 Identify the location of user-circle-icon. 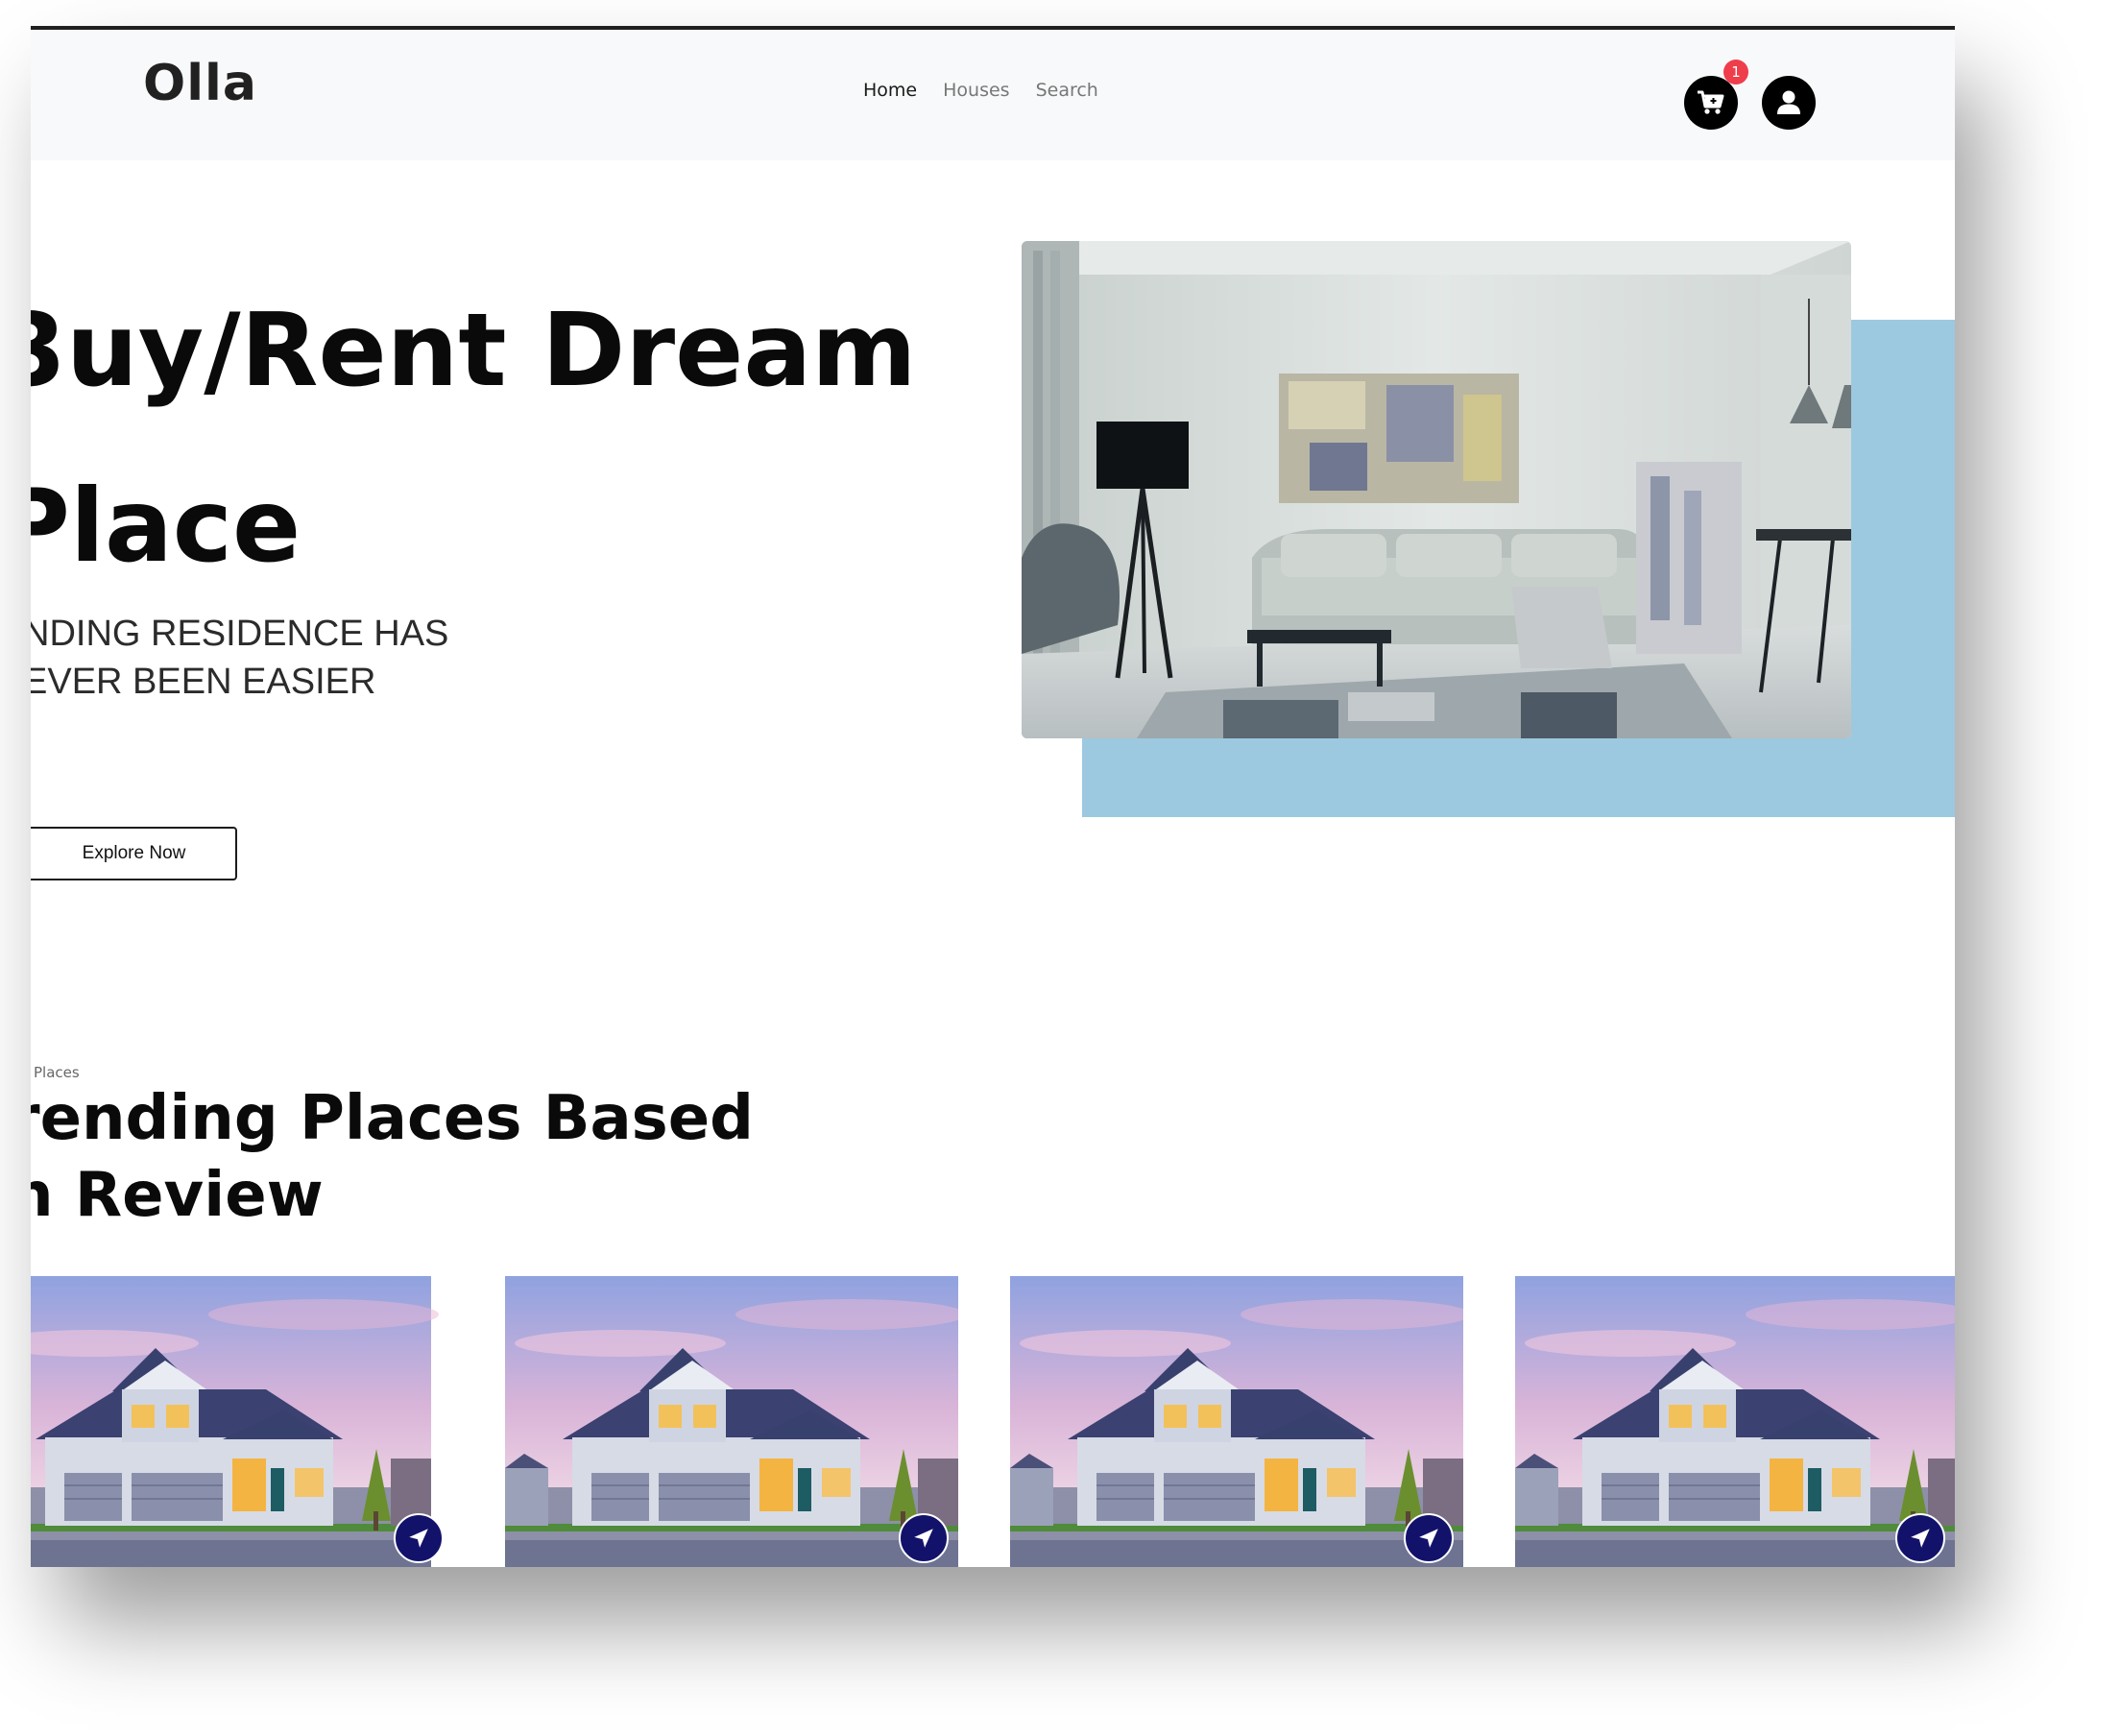
(1788, 102).